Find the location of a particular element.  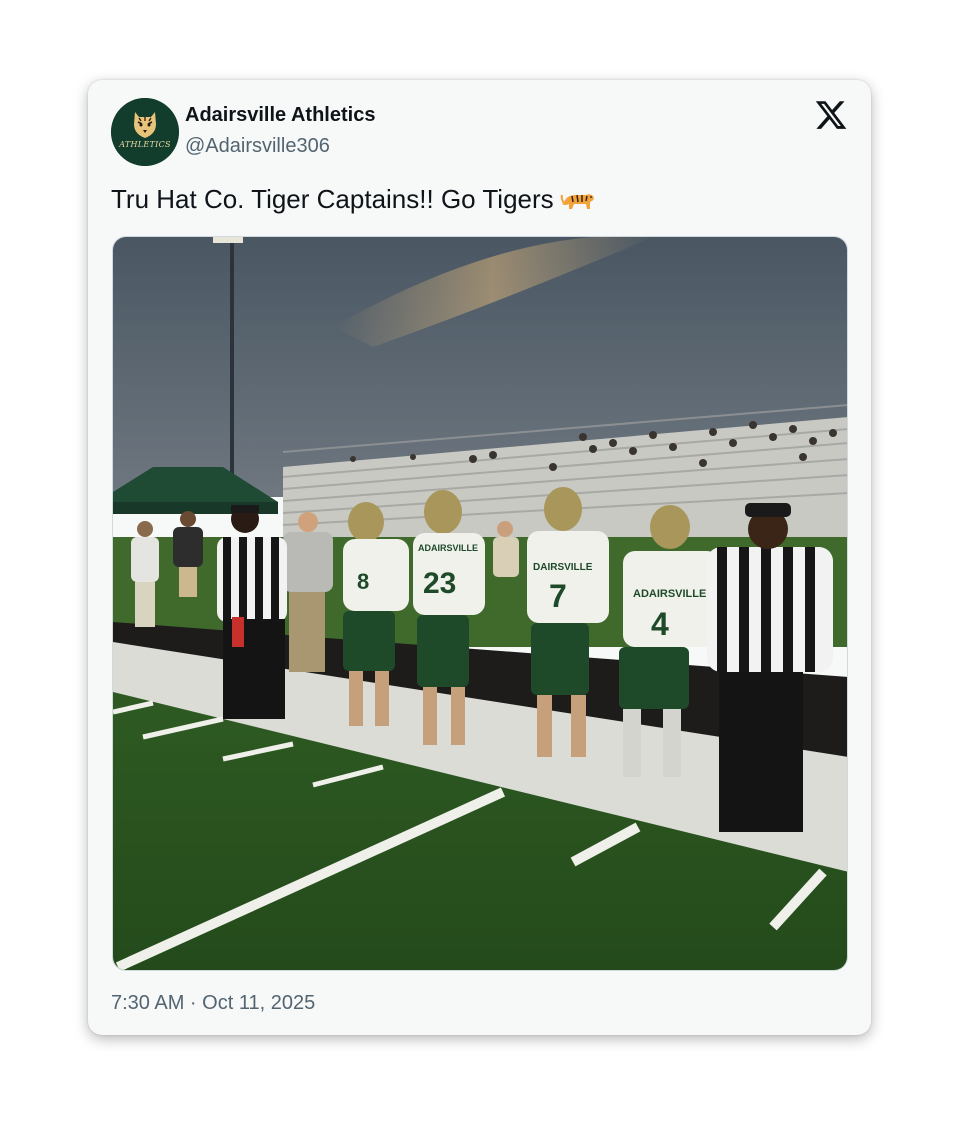

avatar: ATHLETICS is located at coordinates (145, 132).